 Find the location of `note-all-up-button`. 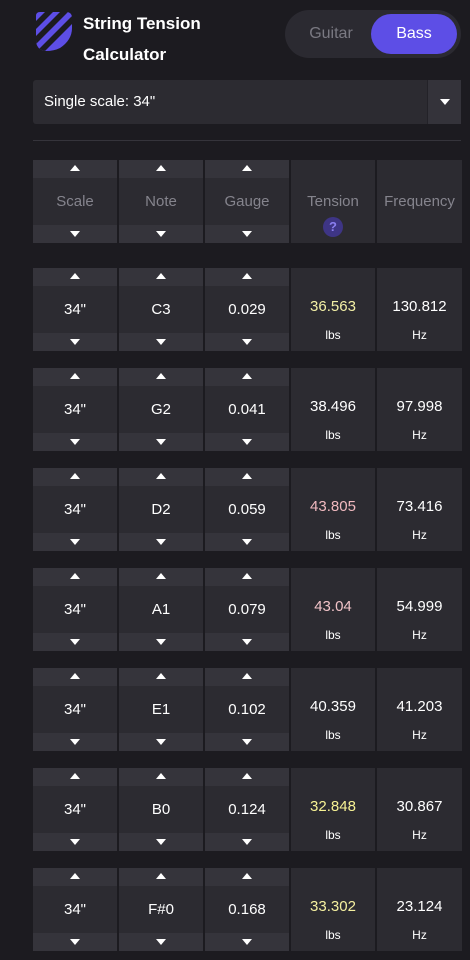

note-all-up-button is located at coordinates (161, 169).